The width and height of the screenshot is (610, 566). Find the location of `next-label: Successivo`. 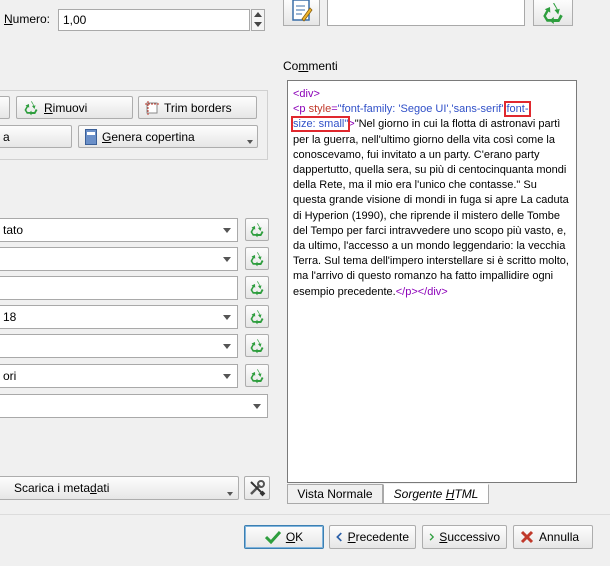

next-label: Successivo is located at coordinates (469, 537).